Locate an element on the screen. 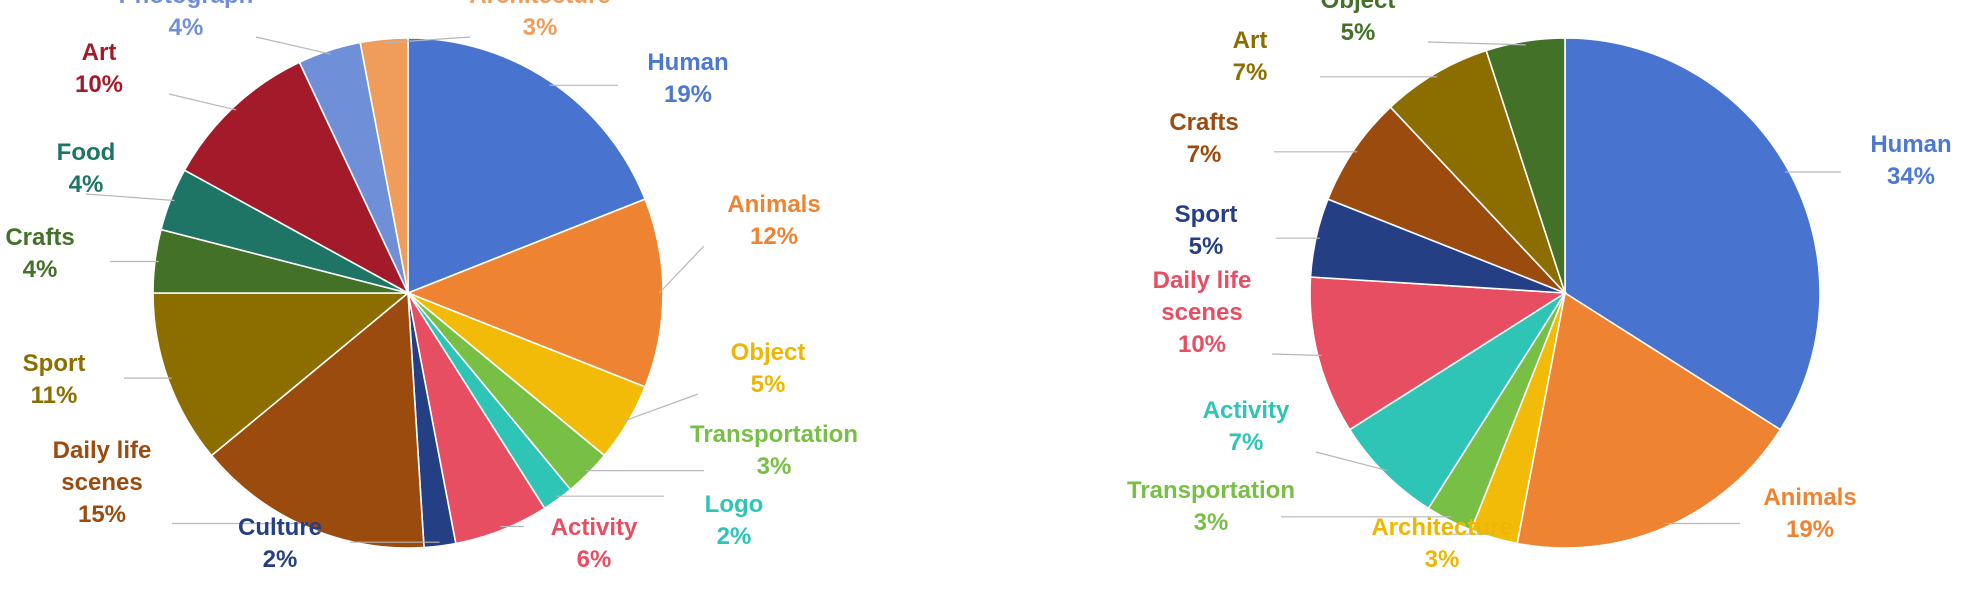 This screenshot has width=1972, height=597. leader-line-animals is located at coordinates (681, 269).